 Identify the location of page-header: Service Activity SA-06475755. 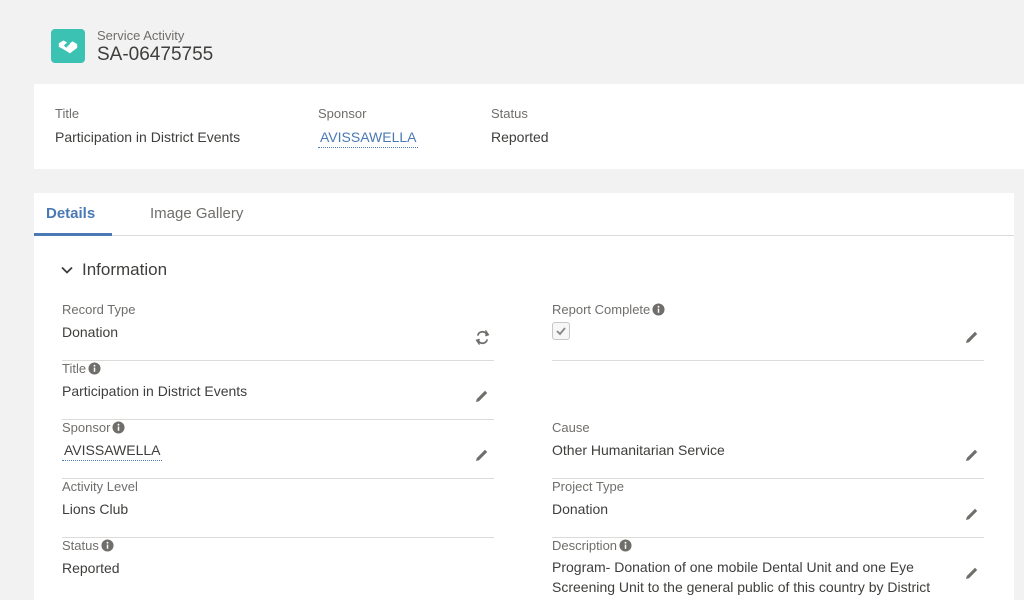
(512, 42).